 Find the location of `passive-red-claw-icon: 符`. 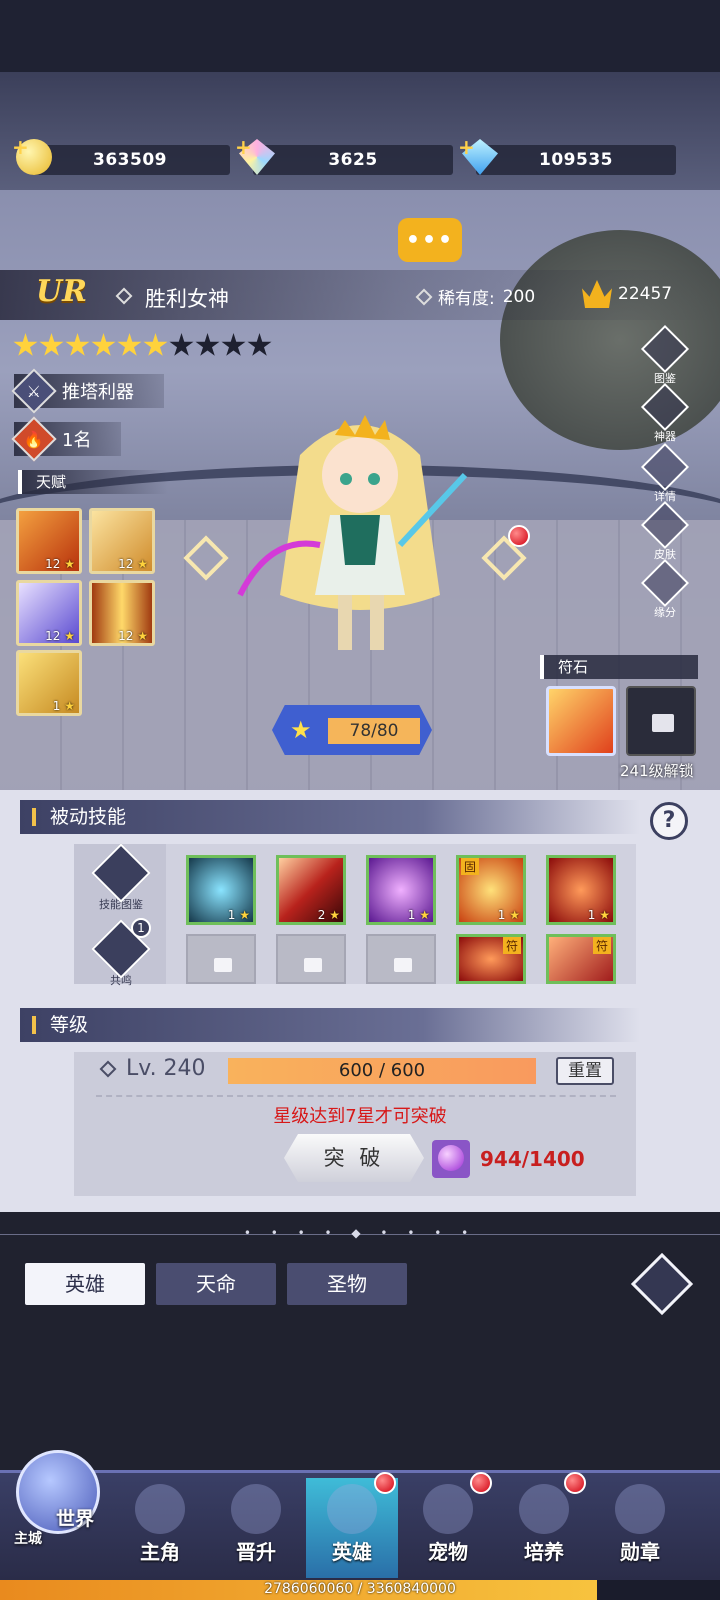

passive-red-claw-icon: 符 is located at coordinates (581, 959).